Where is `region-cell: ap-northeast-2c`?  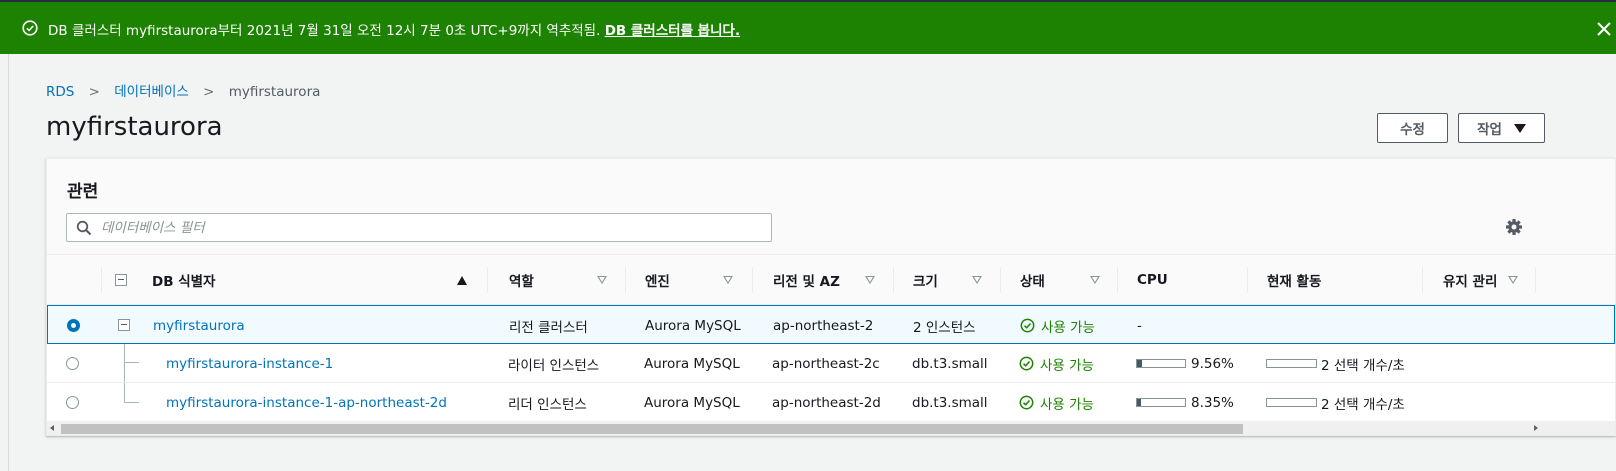 region-cell: ap-northeast-2c is located at coordinates (826, 363).